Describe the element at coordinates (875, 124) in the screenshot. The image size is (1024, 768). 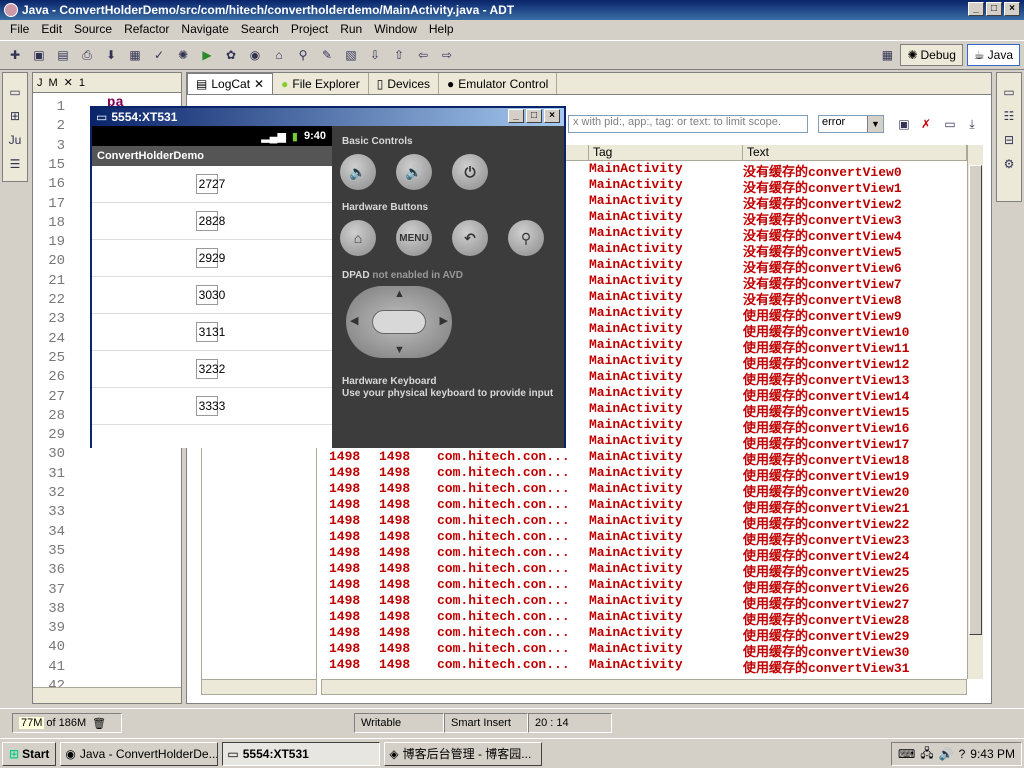
I see `chevron-down-icon: ▼` at that location.